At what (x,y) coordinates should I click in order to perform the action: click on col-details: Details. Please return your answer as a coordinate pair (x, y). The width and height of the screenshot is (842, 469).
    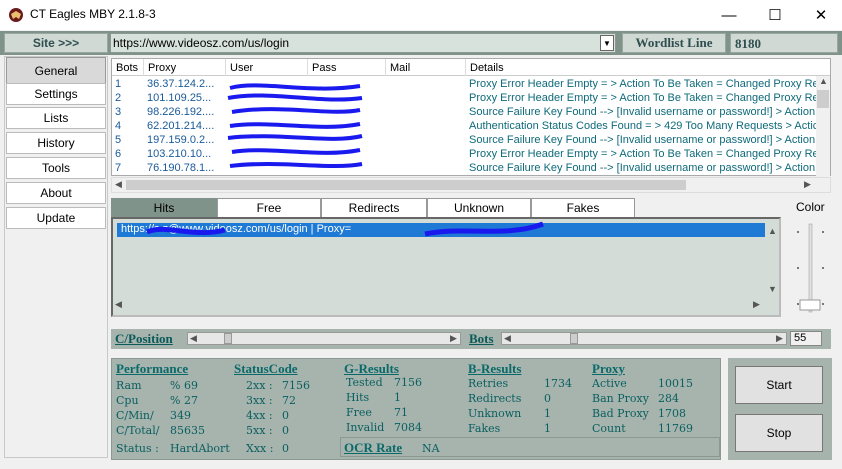
    Looking at the image, I should click on (648, 67).